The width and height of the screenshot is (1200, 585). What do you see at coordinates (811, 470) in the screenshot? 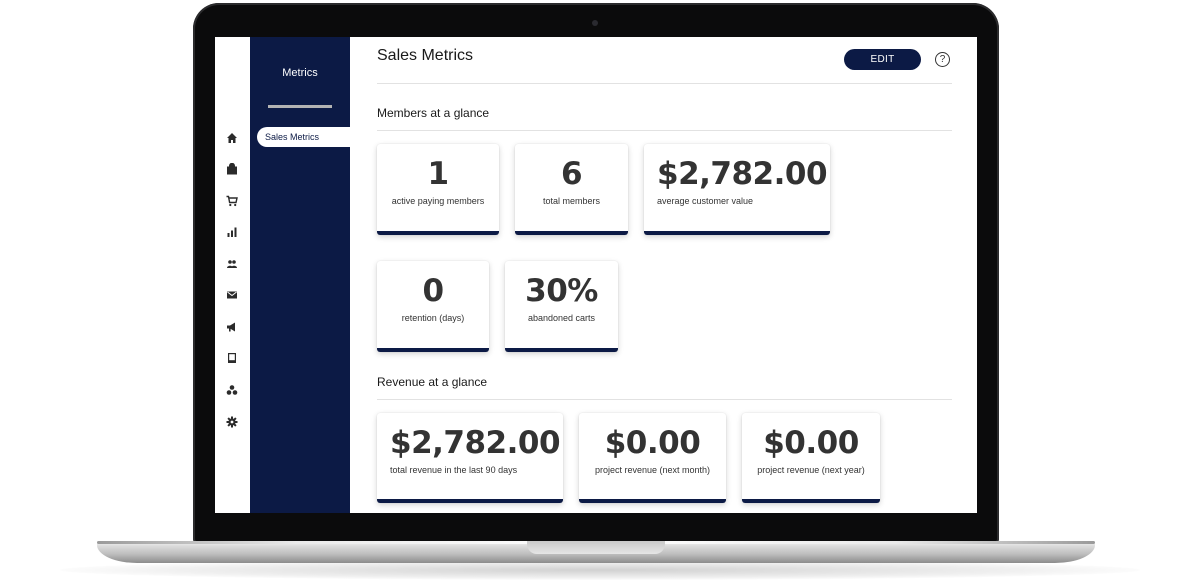
I see `metric-label: project revenue (next year)` at bounding box center [811, 470].